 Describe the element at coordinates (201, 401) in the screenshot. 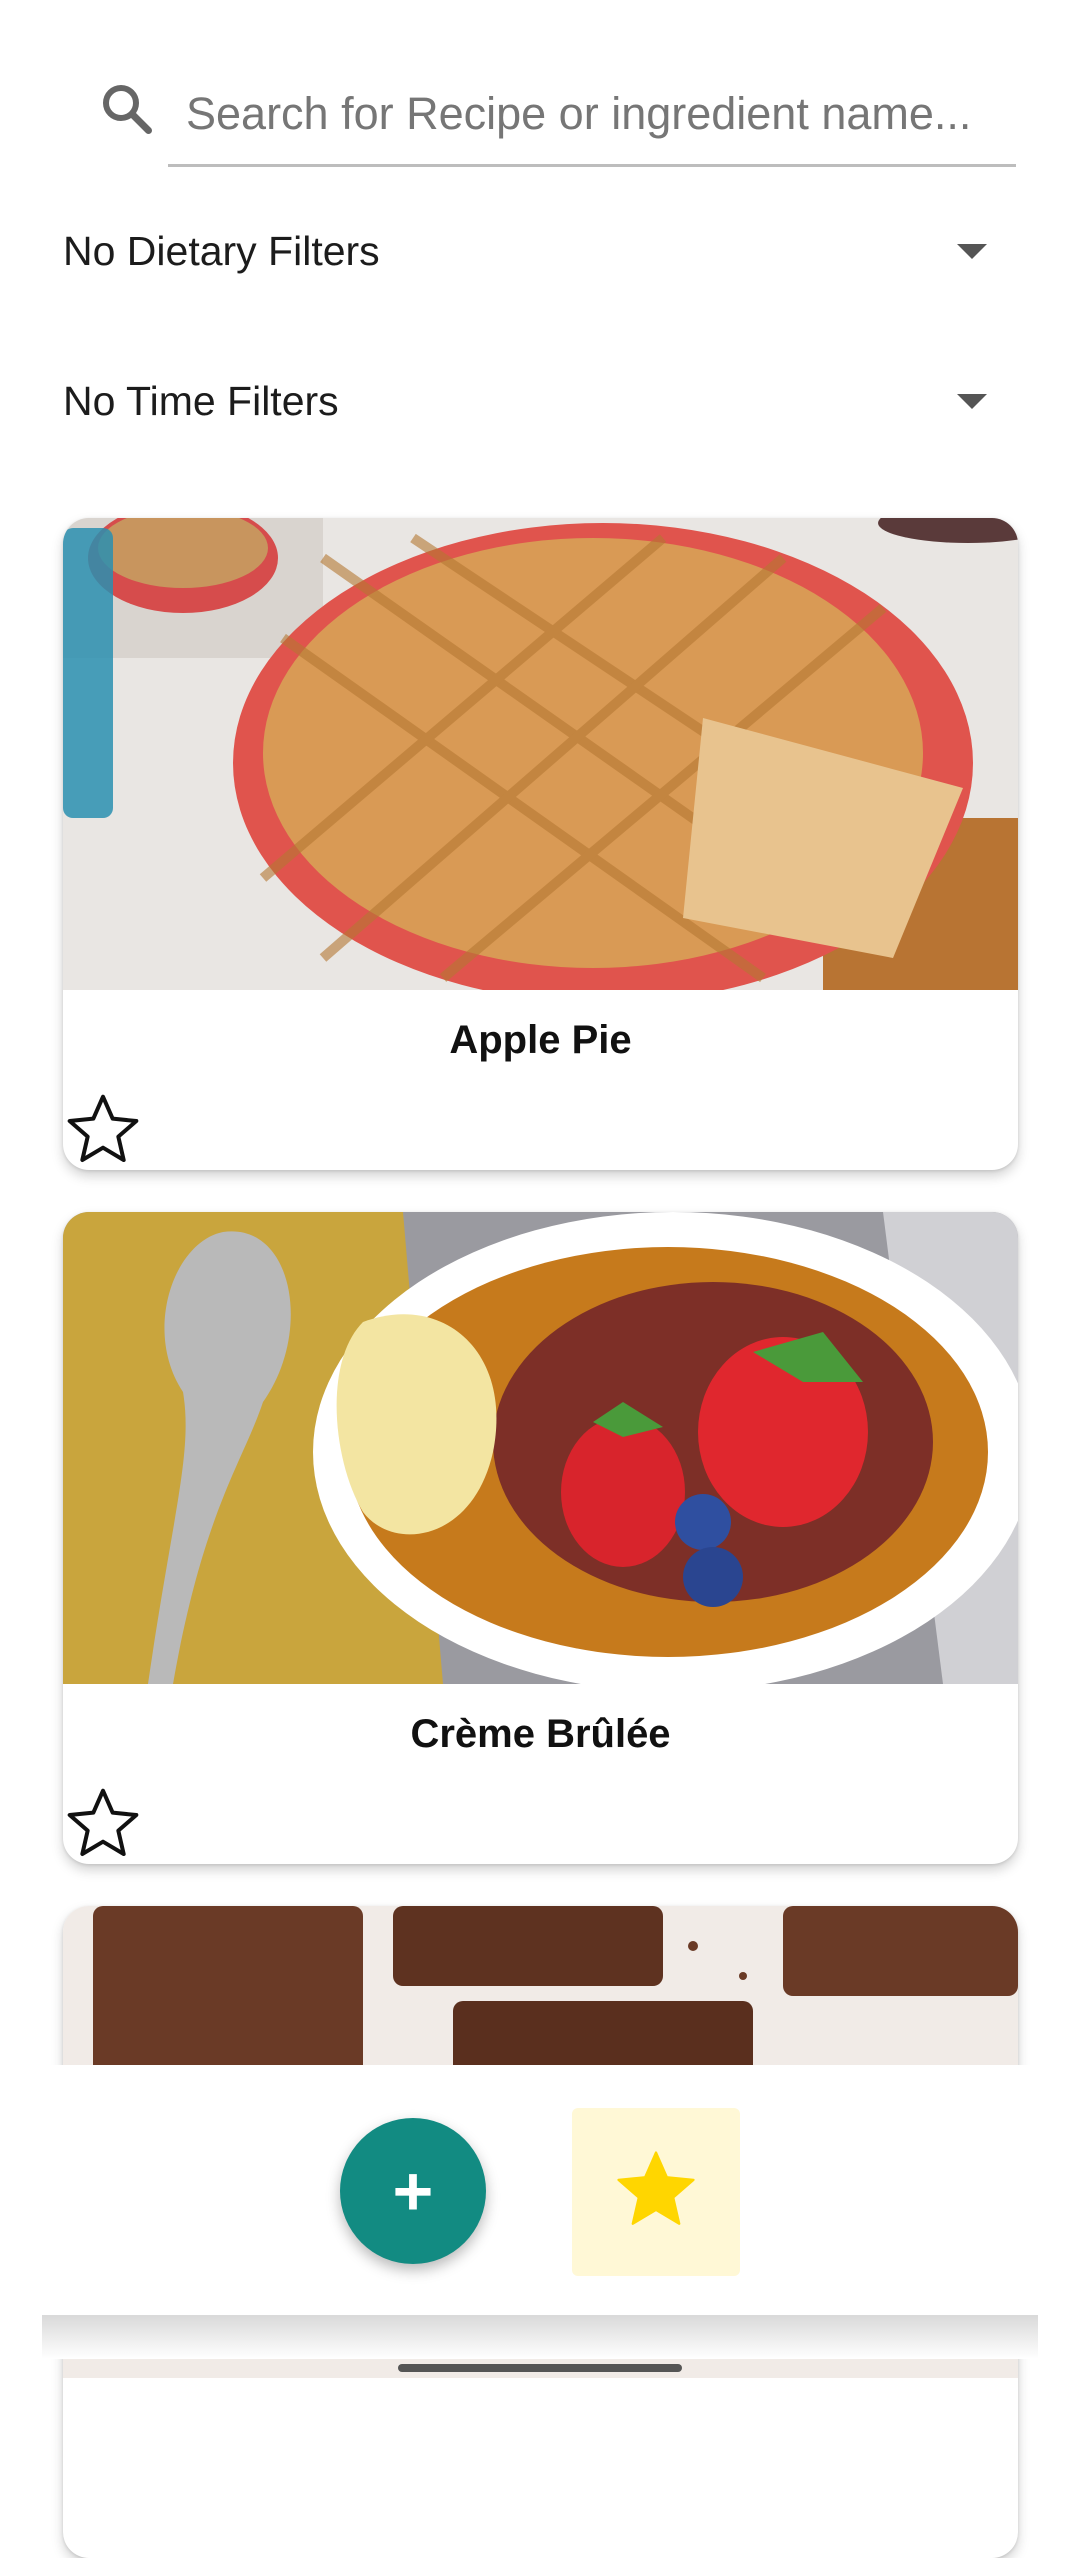

I see `time-filter-label: No Time Filters` at that location.